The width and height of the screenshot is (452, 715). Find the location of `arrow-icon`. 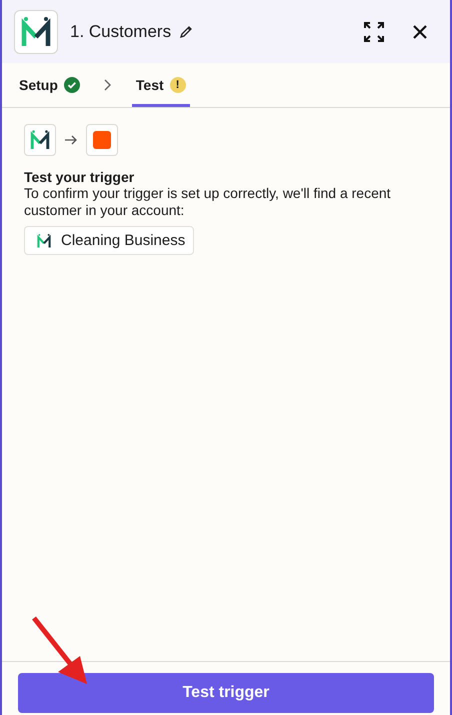

arrow-icon is located at coordinates (71, 140).